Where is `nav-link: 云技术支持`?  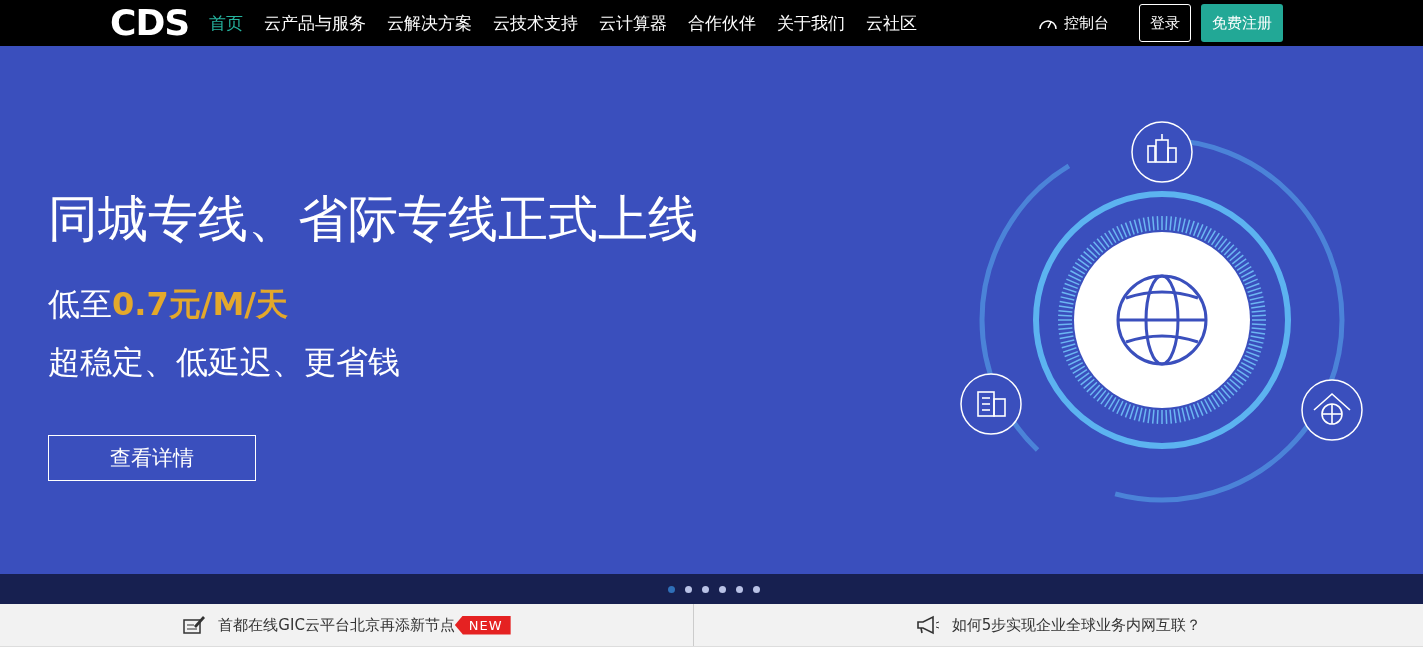
nav-link: 云技术支持 is located at coordinates (536, 23).